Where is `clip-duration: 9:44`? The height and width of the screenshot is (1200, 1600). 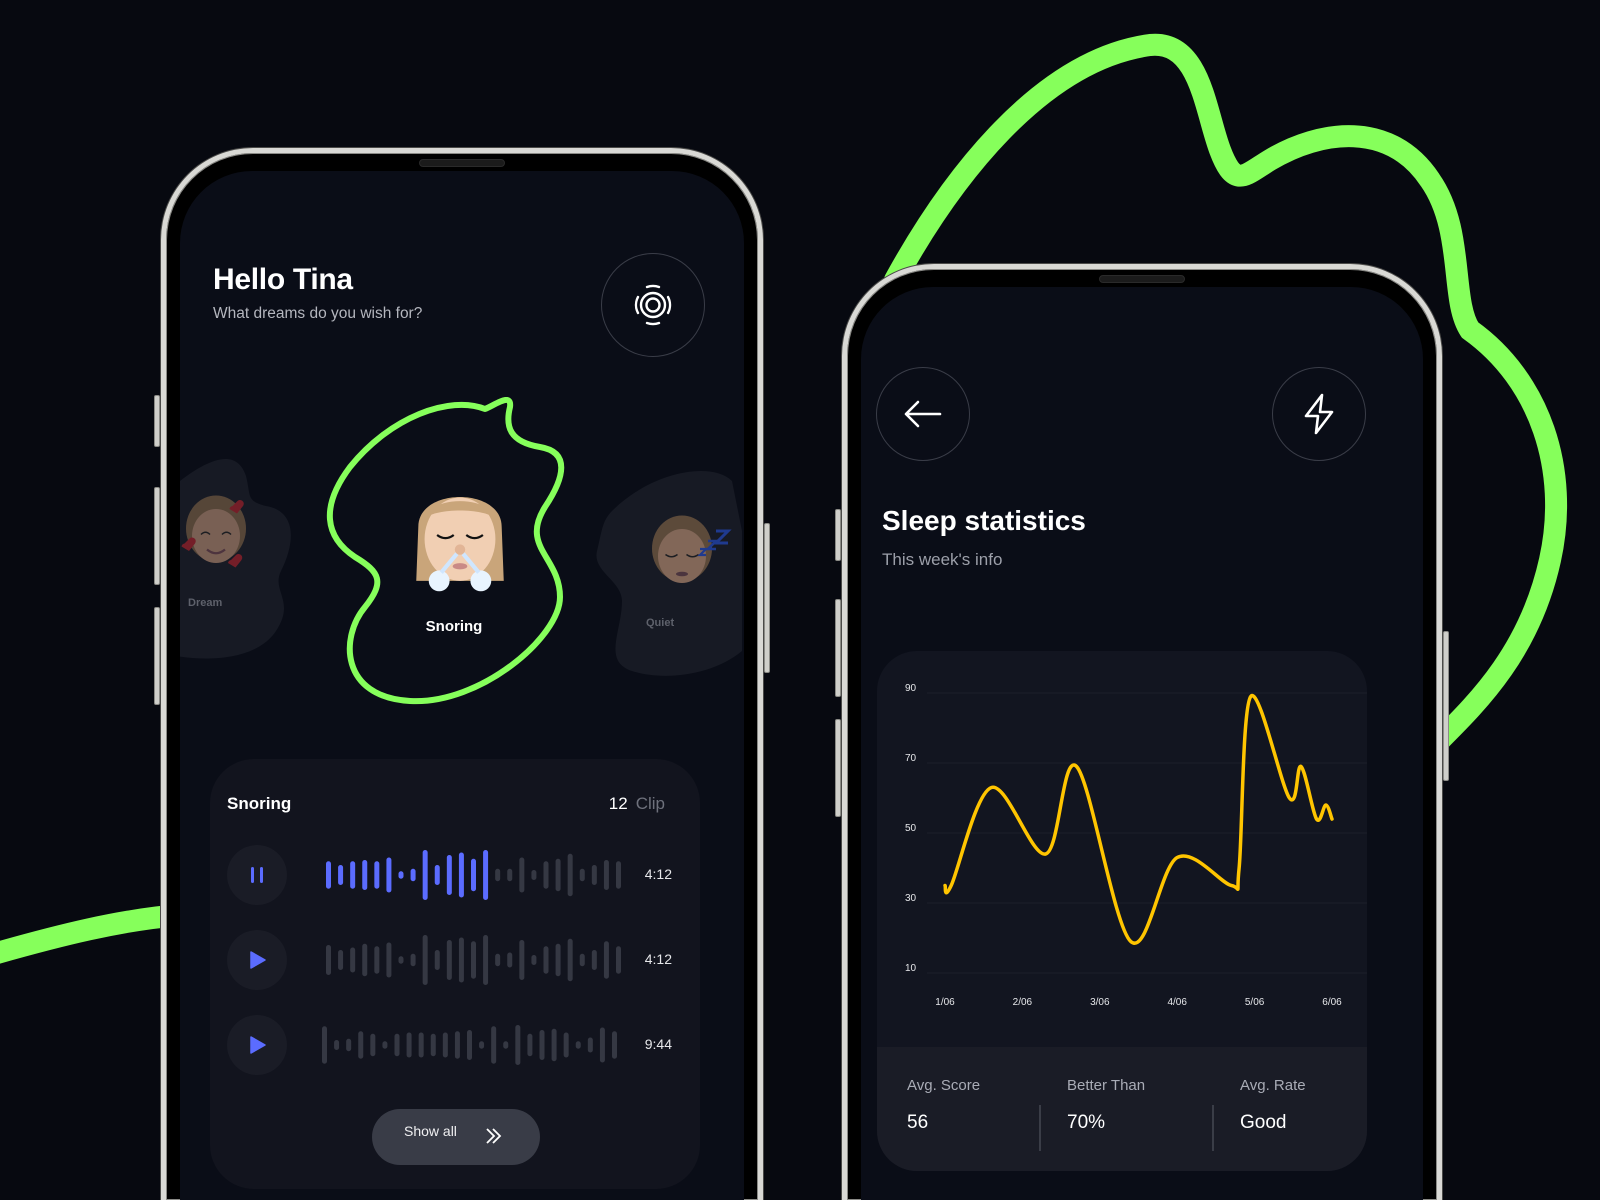 clip-duration: 9:44 is located at coordinates (658, 1044).